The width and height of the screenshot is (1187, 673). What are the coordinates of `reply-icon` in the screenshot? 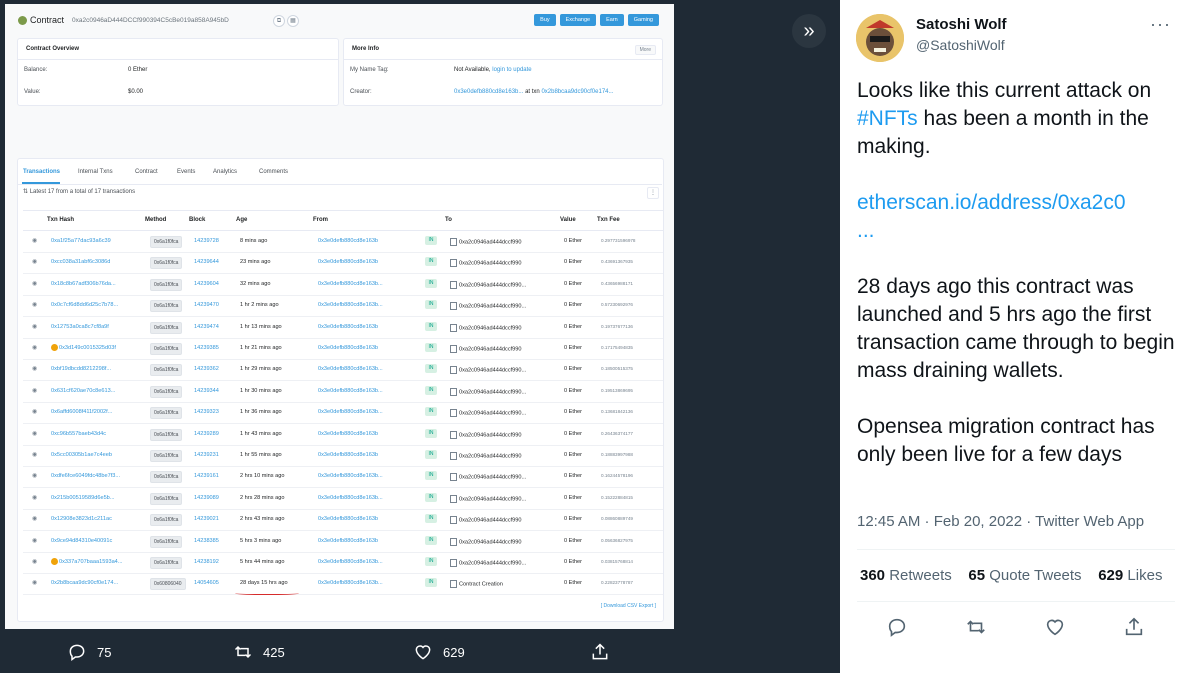 It's located at (897, 627).